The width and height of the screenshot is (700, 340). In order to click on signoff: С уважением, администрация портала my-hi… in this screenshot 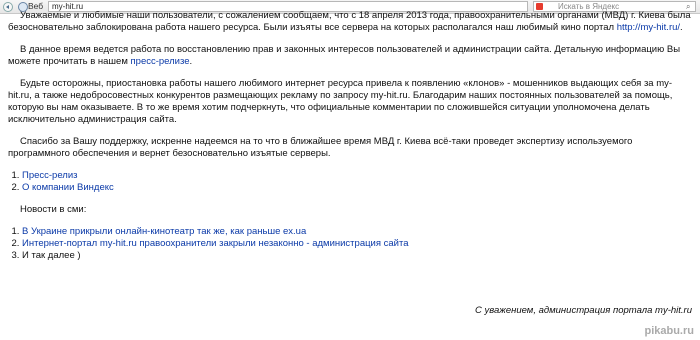, I will do `click(583, 310)`.